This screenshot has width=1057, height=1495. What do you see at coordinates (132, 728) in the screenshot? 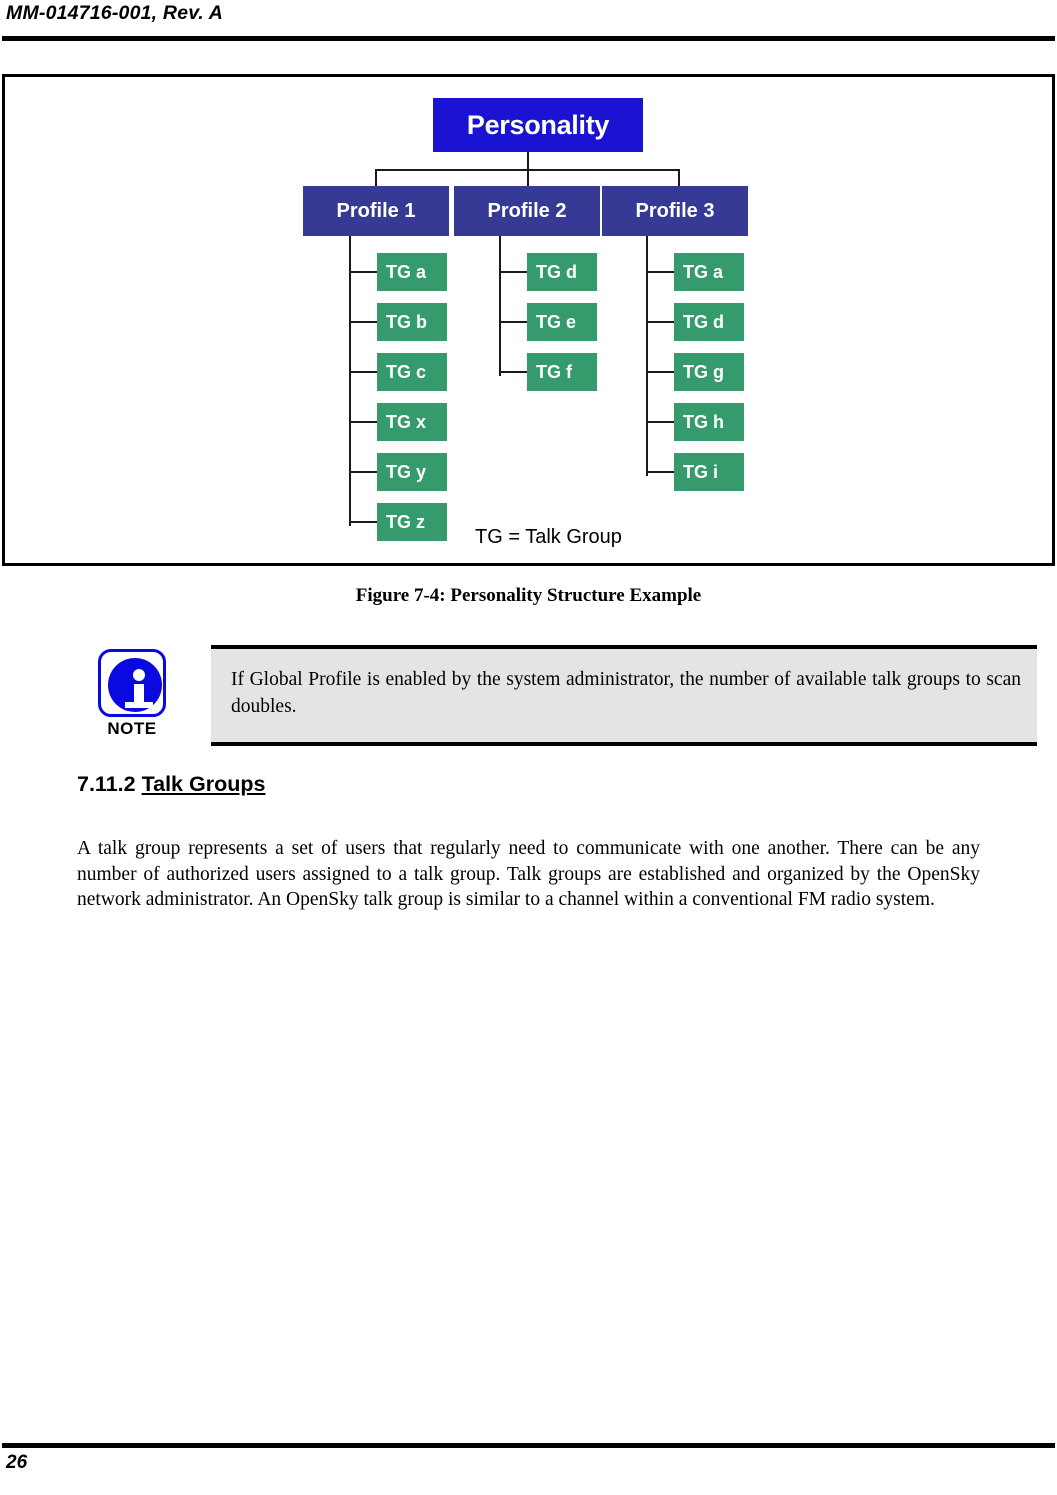
I see `note-icon-label: NOTE` at bounding box center [132, 728].